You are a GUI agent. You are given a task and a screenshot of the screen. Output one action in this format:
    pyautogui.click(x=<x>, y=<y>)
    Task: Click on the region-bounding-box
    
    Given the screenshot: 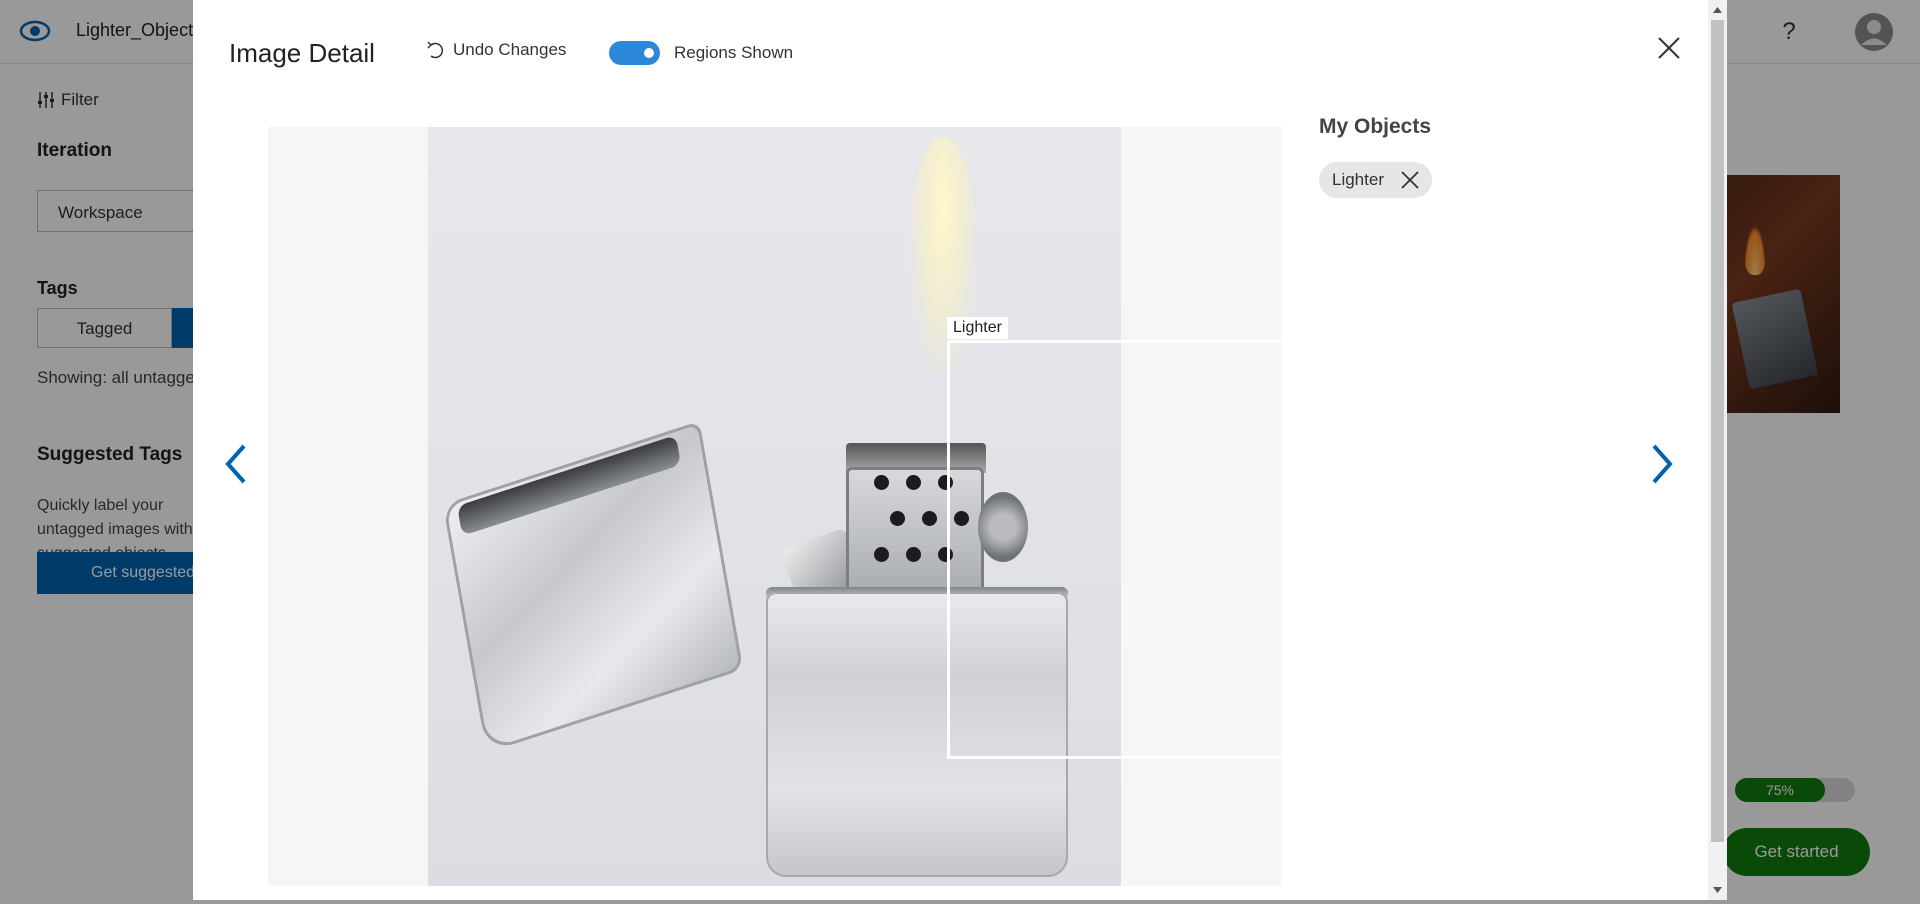 What is the action you would take?
    pyautogui.click(x=1130, y=549)
    